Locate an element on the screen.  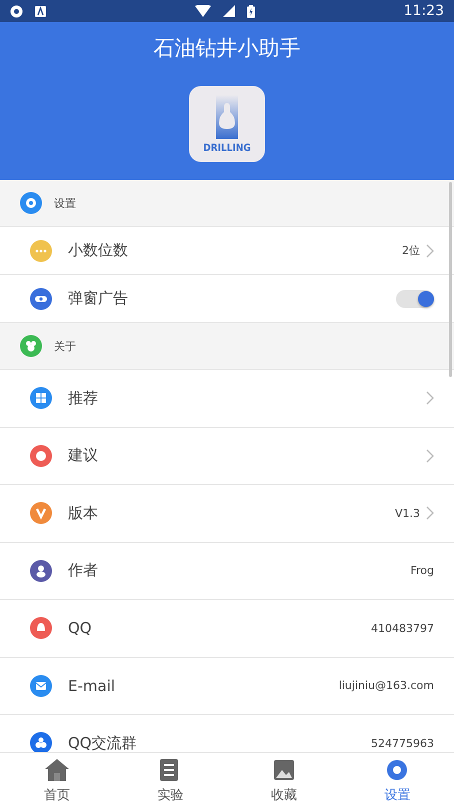
app-title: 石油钻井小助手 is located at coordinates (227, 48).